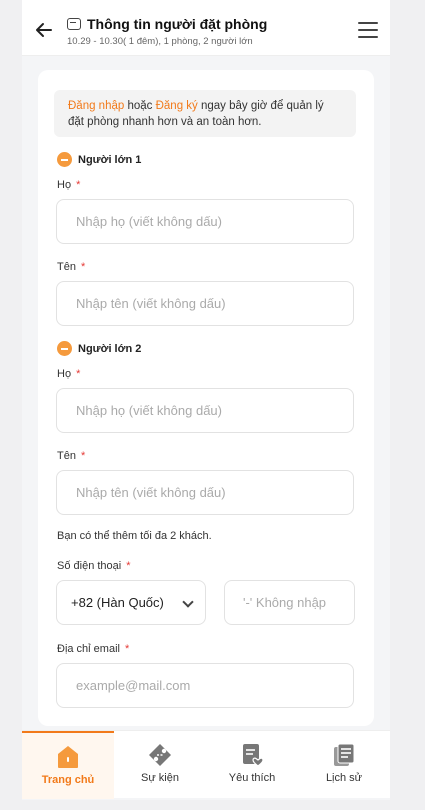  Describe the element at coordinates (110, 159) in the screenshot. I see `guest-1-title: Người lớn 1` at that location.